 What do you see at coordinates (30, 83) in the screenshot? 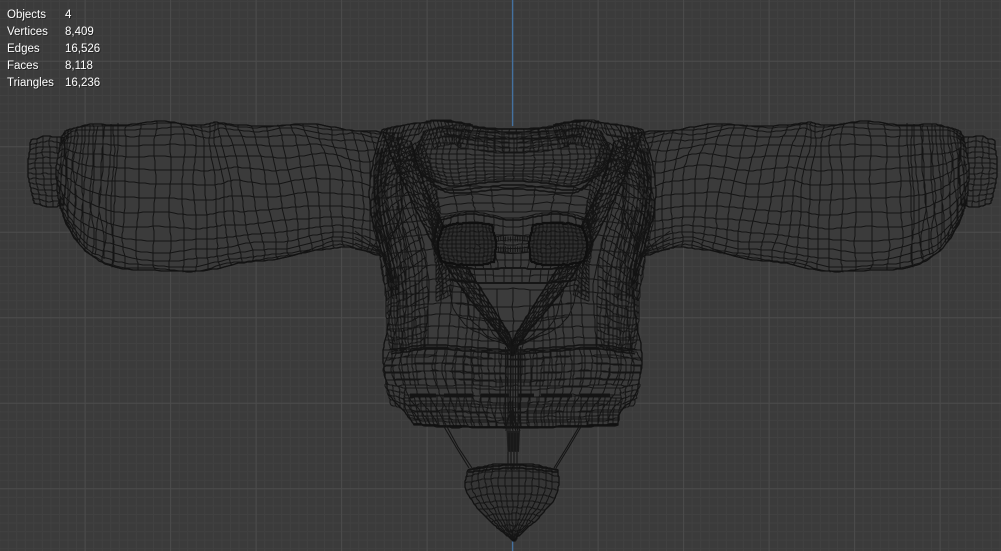
I see `svg-text: Triangles` at bounding box center [30, 83].